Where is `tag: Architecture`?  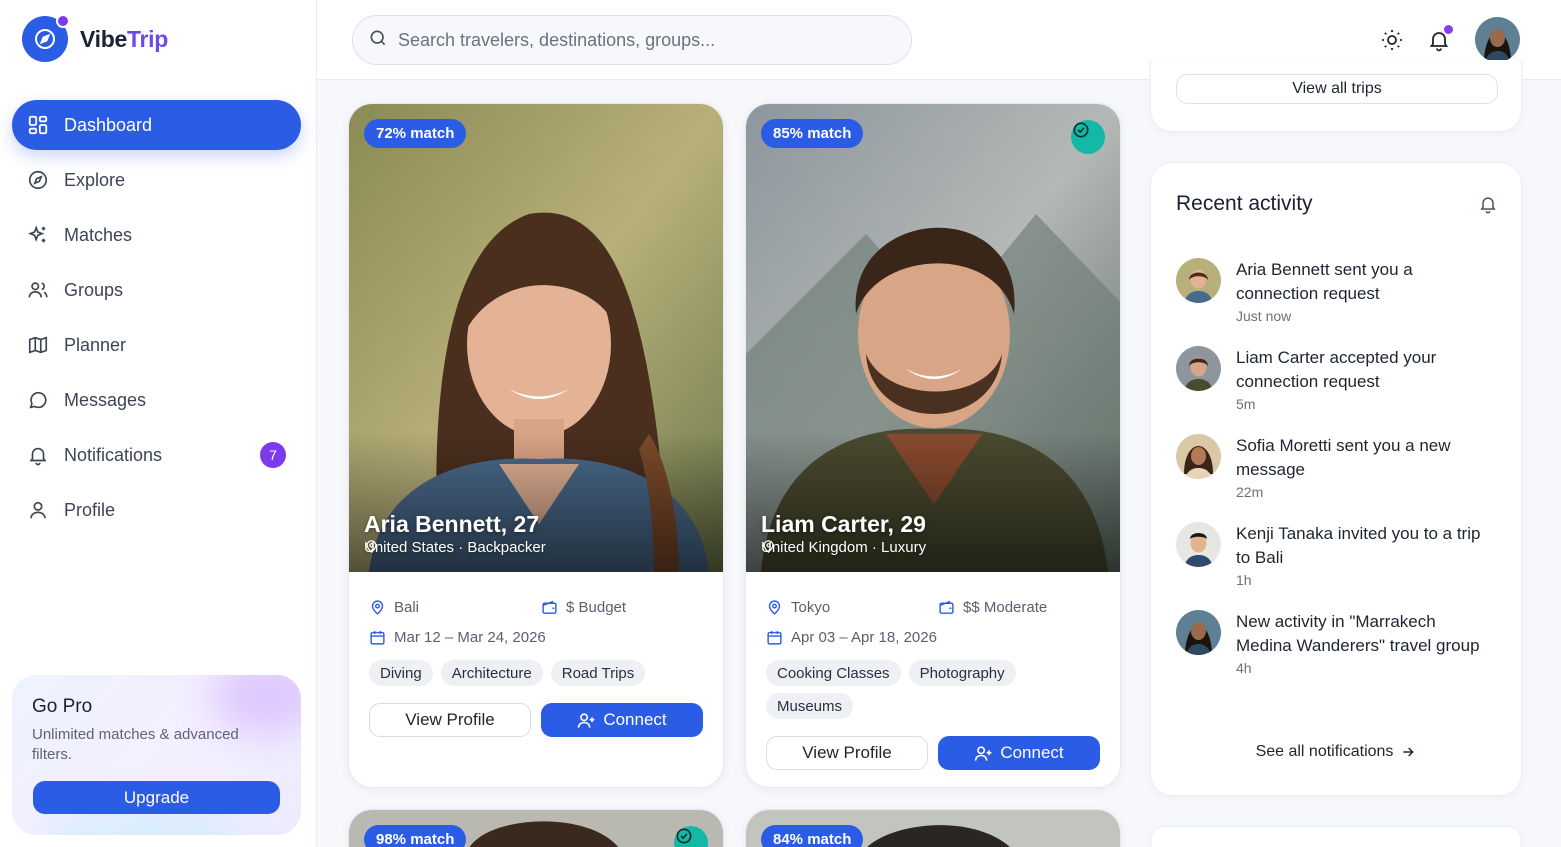 tag: Architecture is located at coordinates (491, 673).